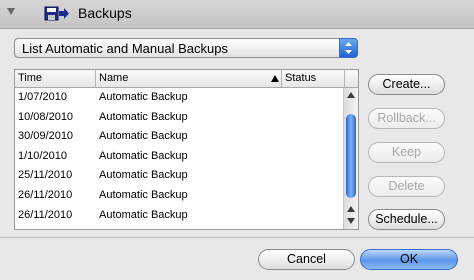 Image resolution: width=474 pixels, height=280 pixels. What do you see at coordinates (351, 221) in the screenshot?
I see `scroll-down-arrow-icon` at bounding box center [351, 221].